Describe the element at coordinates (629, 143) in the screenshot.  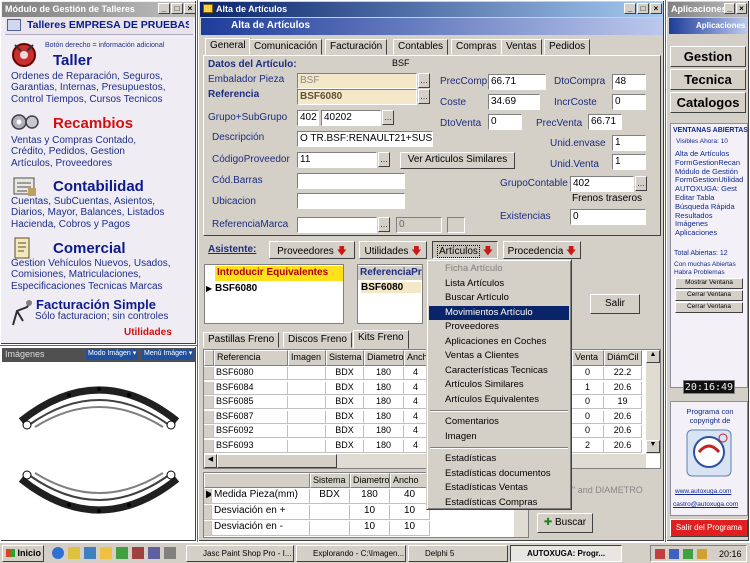
I see `unid-envase-field: 1` at that location.